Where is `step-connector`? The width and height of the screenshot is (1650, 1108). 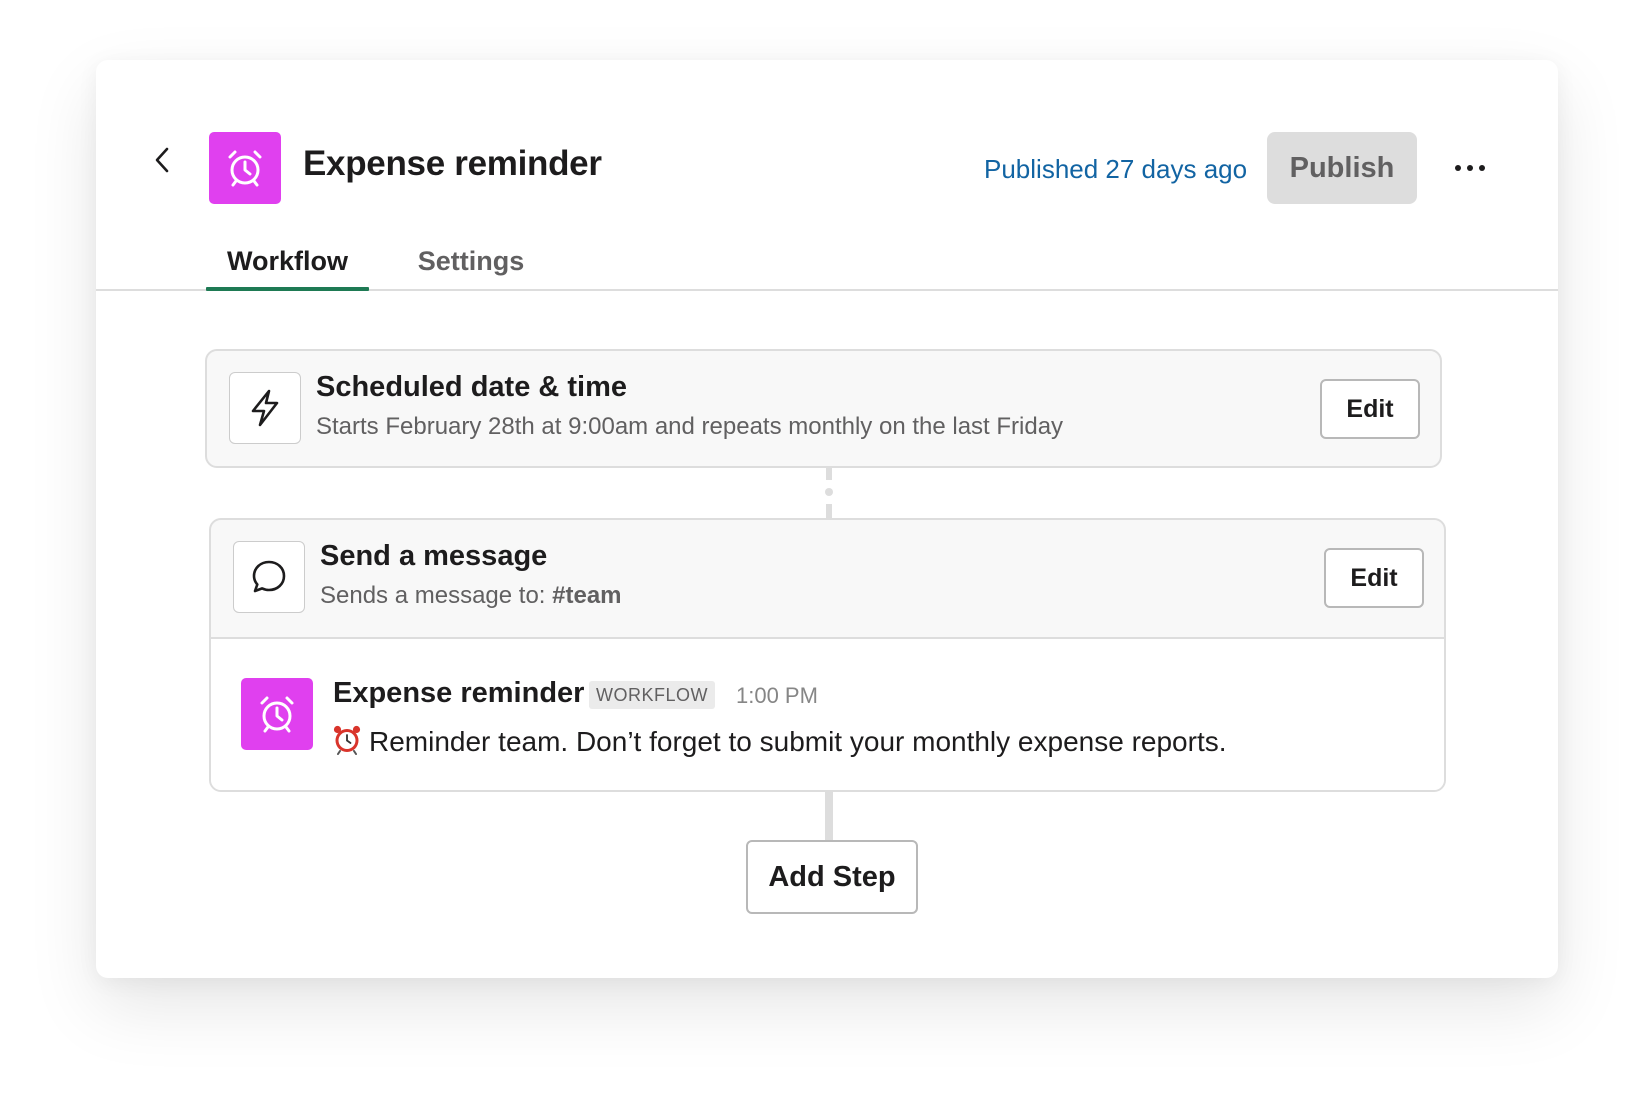 step-connector is located at coordinates (829, 493).